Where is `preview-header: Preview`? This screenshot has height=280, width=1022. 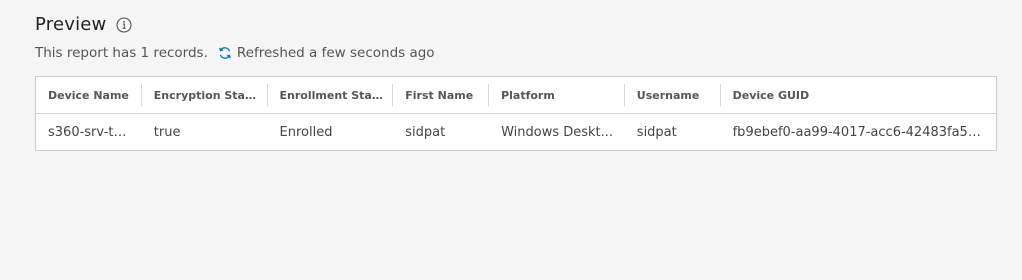 preview-header: Preview is located at coordinates (84, 24).